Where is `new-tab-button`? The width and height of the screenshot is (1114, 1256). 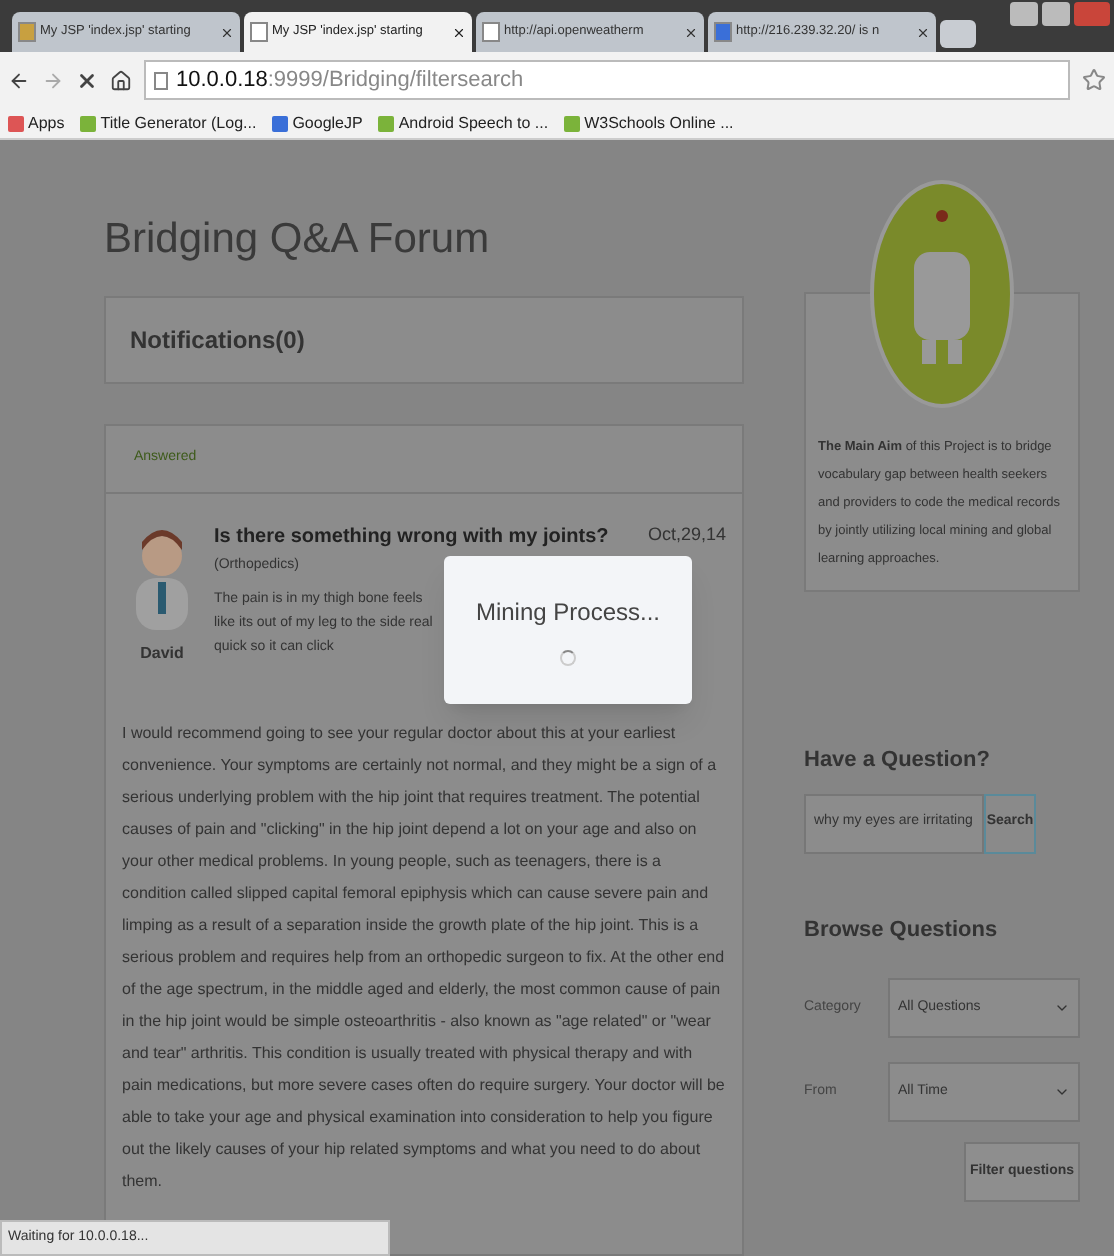
new-tab-button is located at coordinates (958, 34).